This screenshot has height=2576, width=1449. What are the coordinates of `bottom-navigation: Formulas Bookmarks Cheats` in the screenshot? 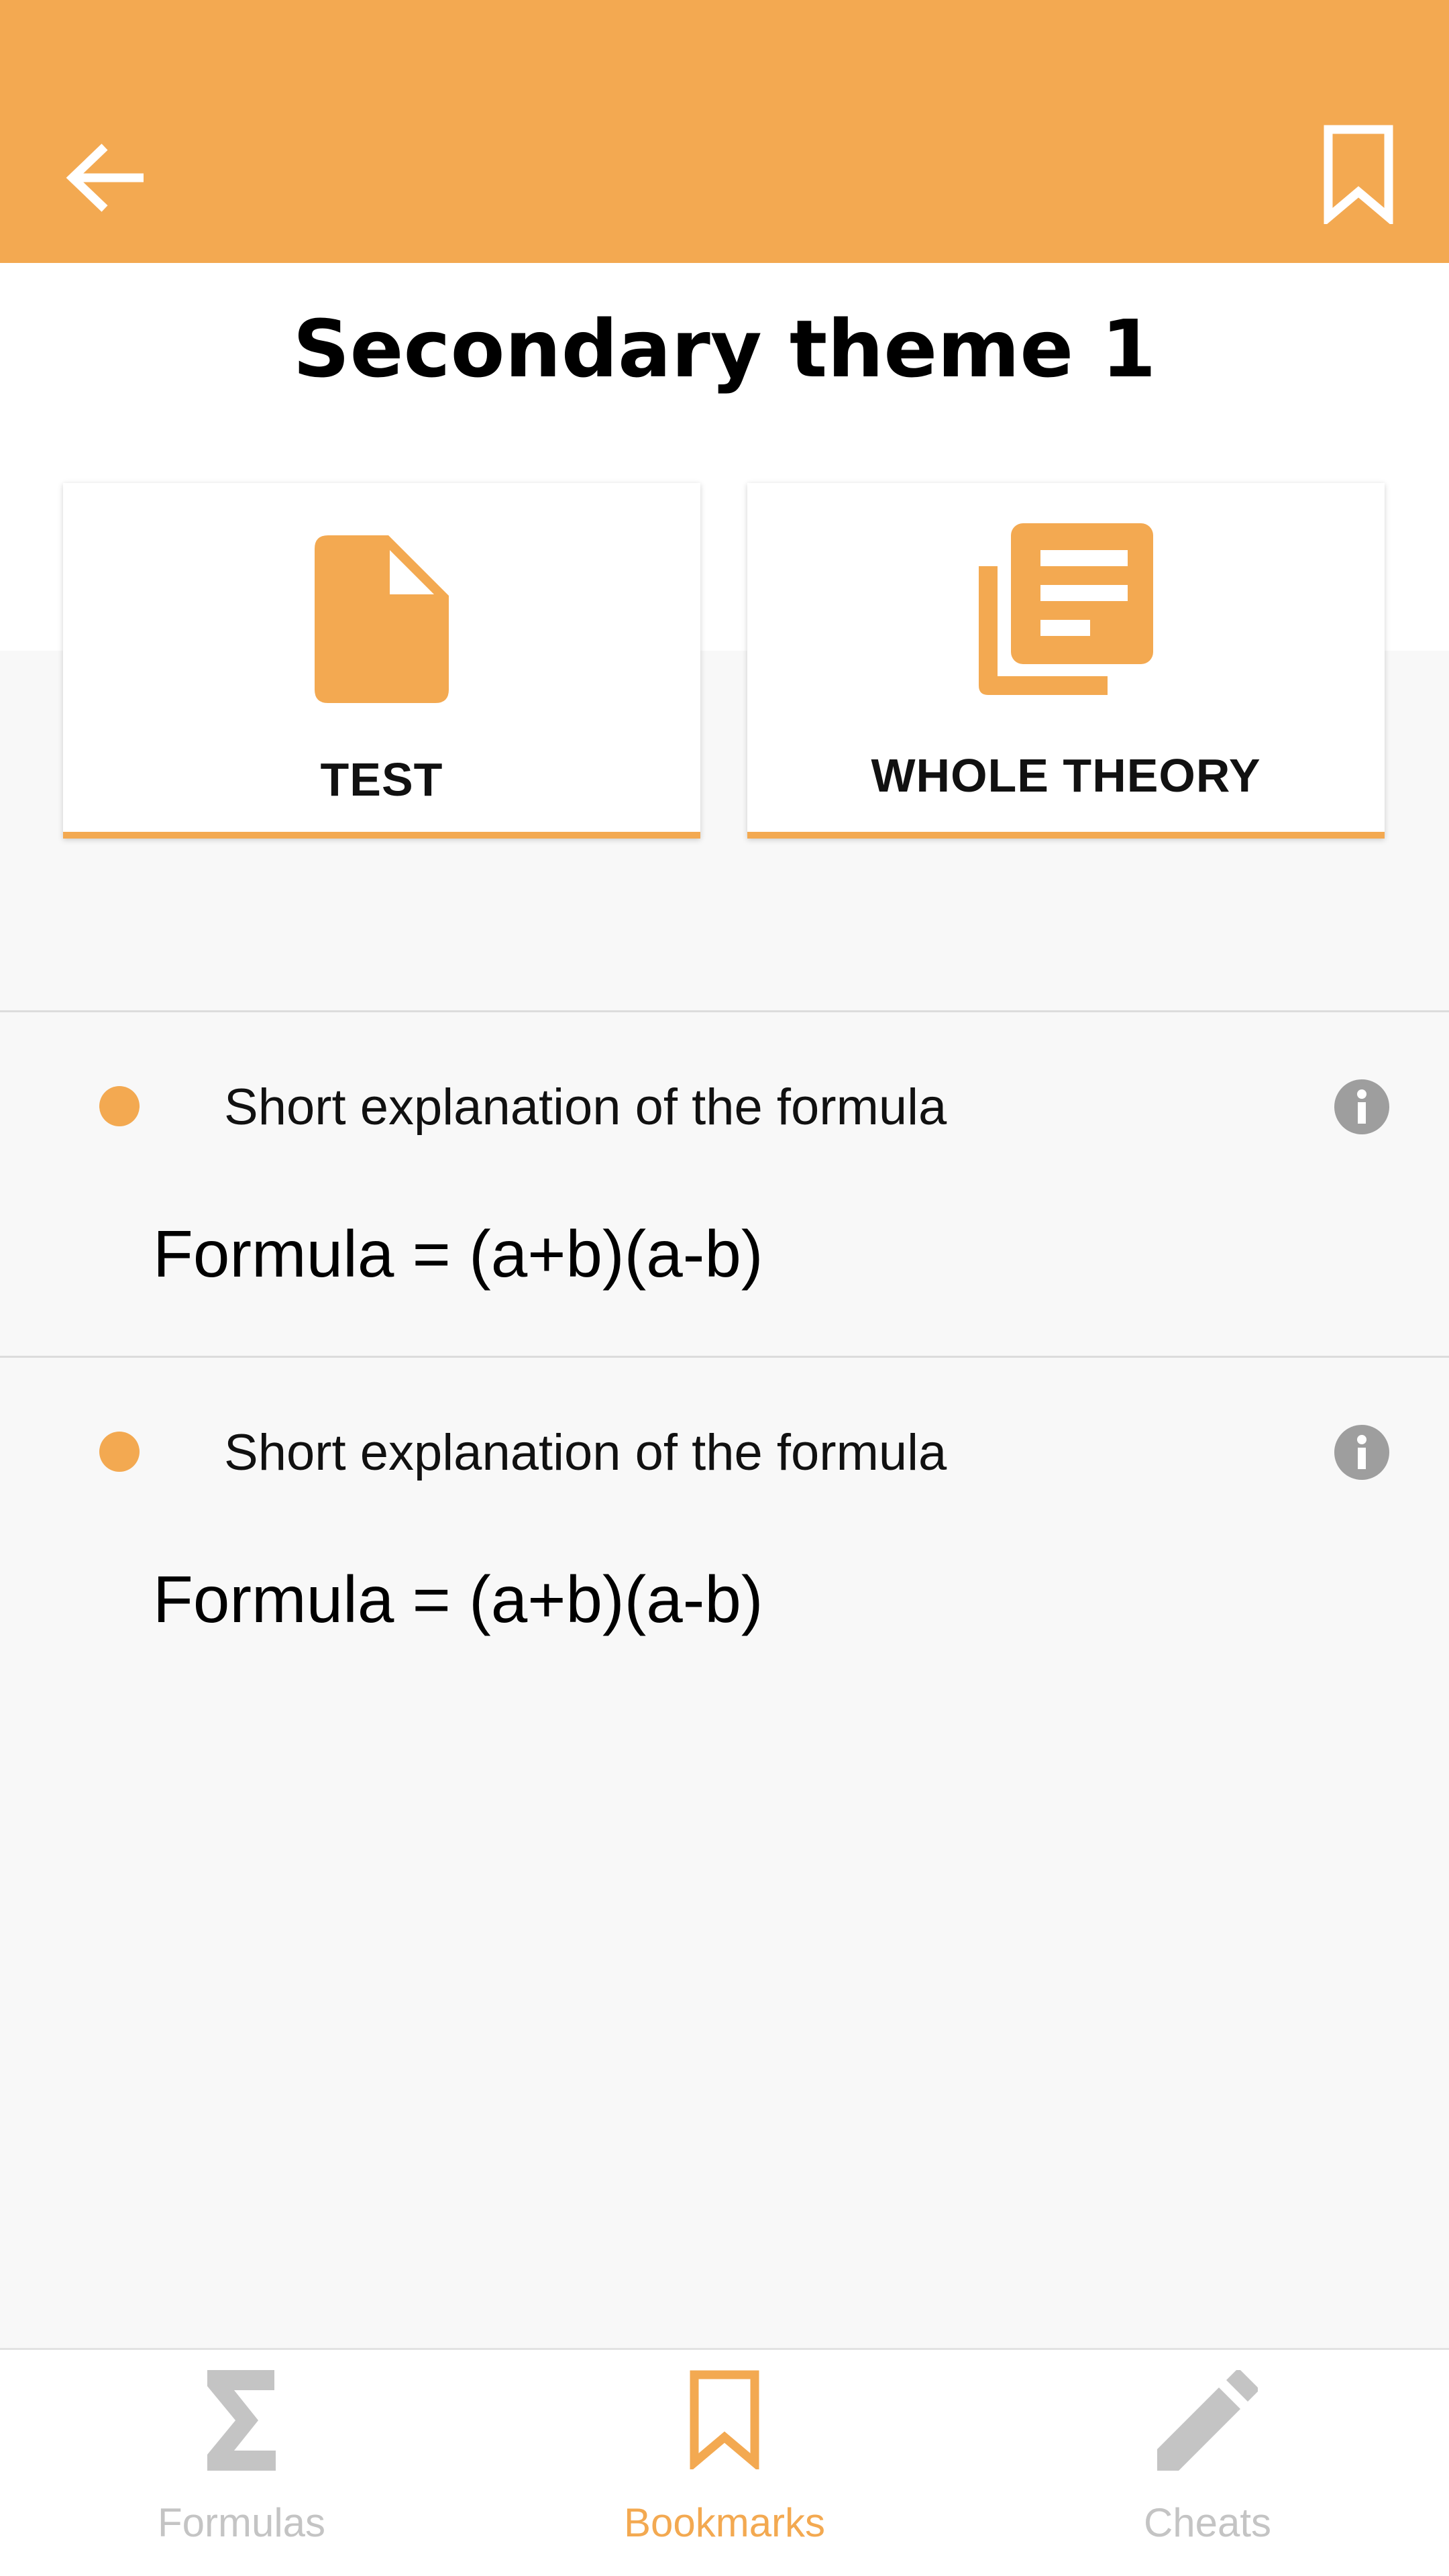 It's located at (724, 2462).